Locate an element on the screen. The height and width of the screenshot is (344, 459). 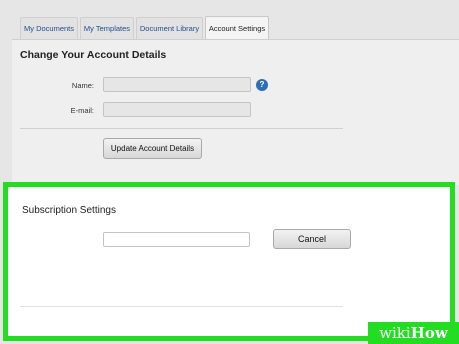
tab-my-templates: My Templates is located at coordinates (107, 28).